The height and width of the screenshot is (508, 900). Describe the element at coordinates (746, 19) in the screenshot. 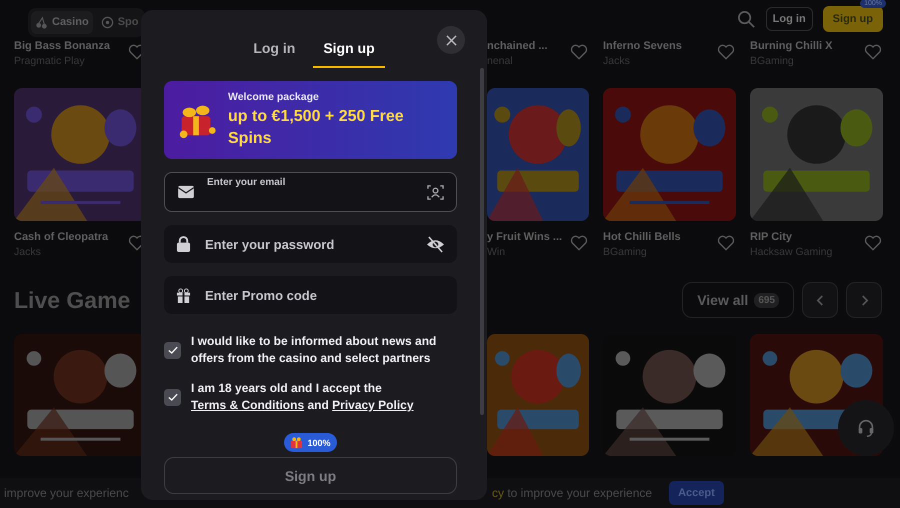

I see `search-icon` at that location.